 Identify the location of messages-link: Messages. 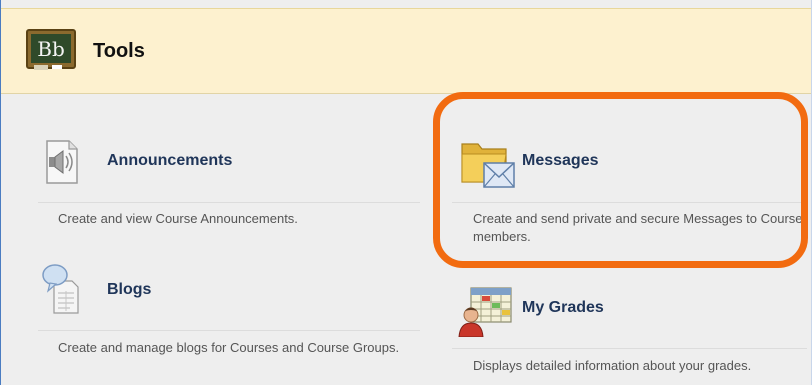
(560, 161).